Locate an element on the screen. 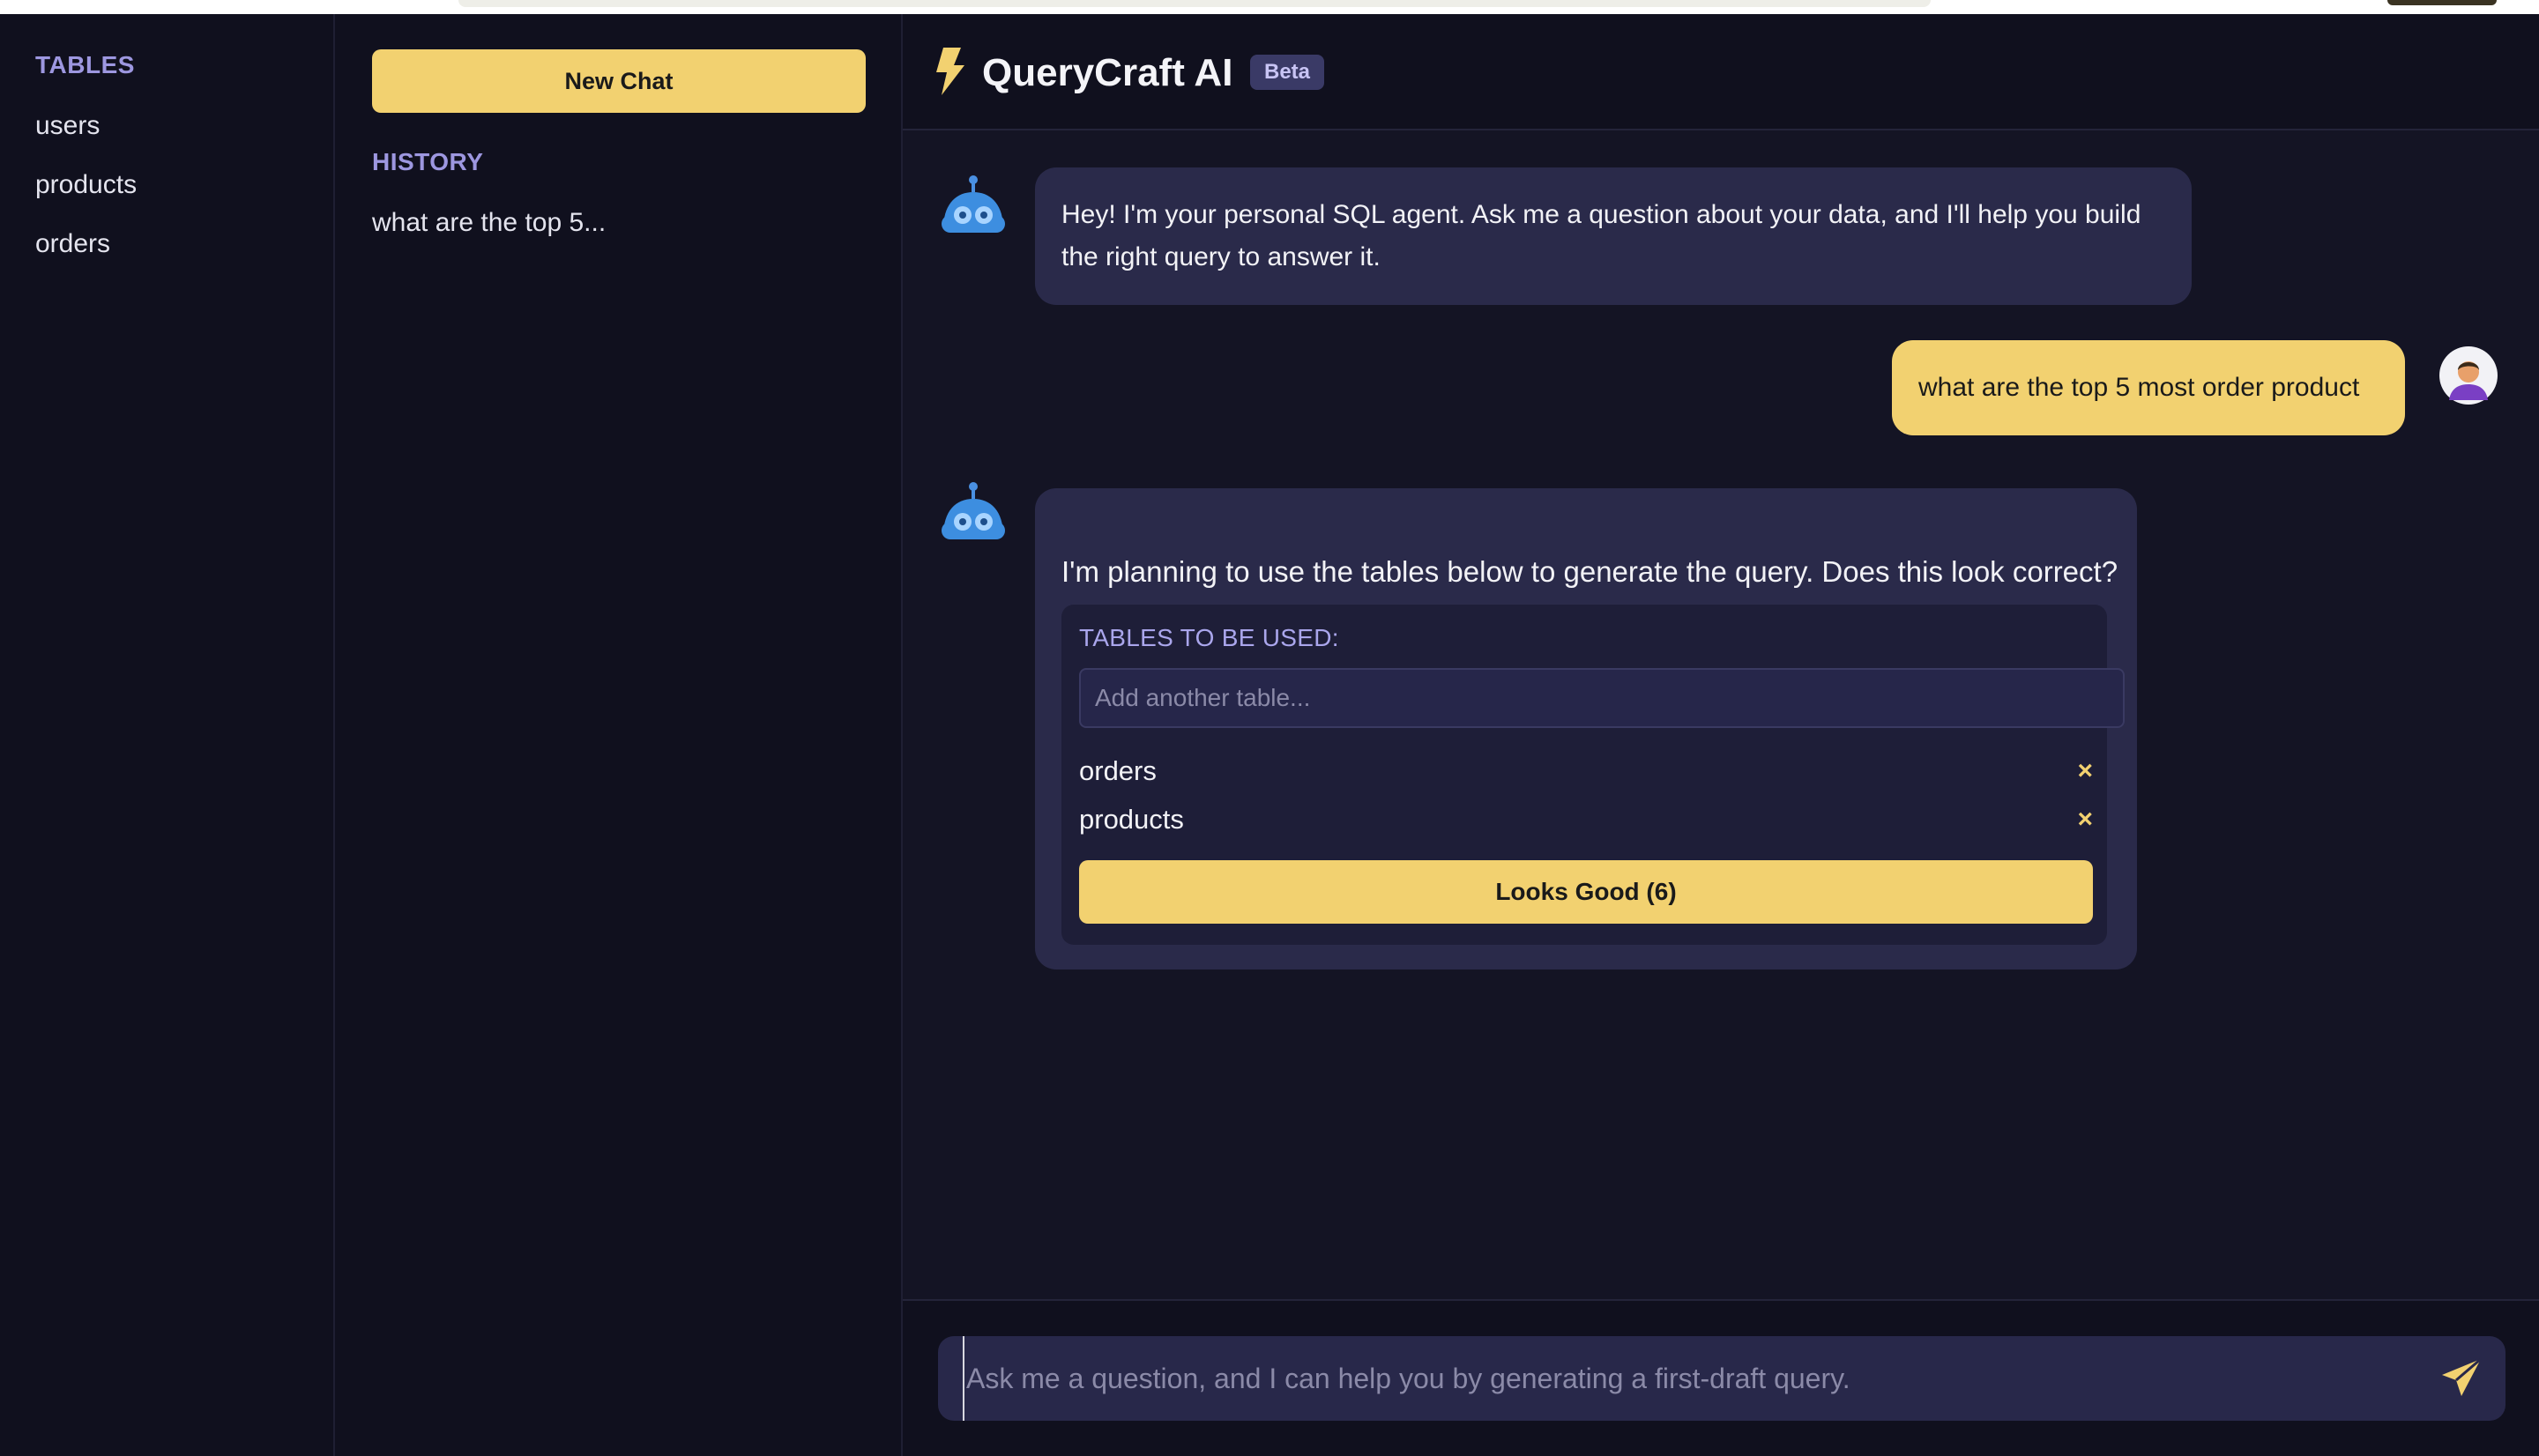 This screenshot has width=2539, height=1456. chat-header: QueryCraft AI Beta is located at coordinates (1721, 72).